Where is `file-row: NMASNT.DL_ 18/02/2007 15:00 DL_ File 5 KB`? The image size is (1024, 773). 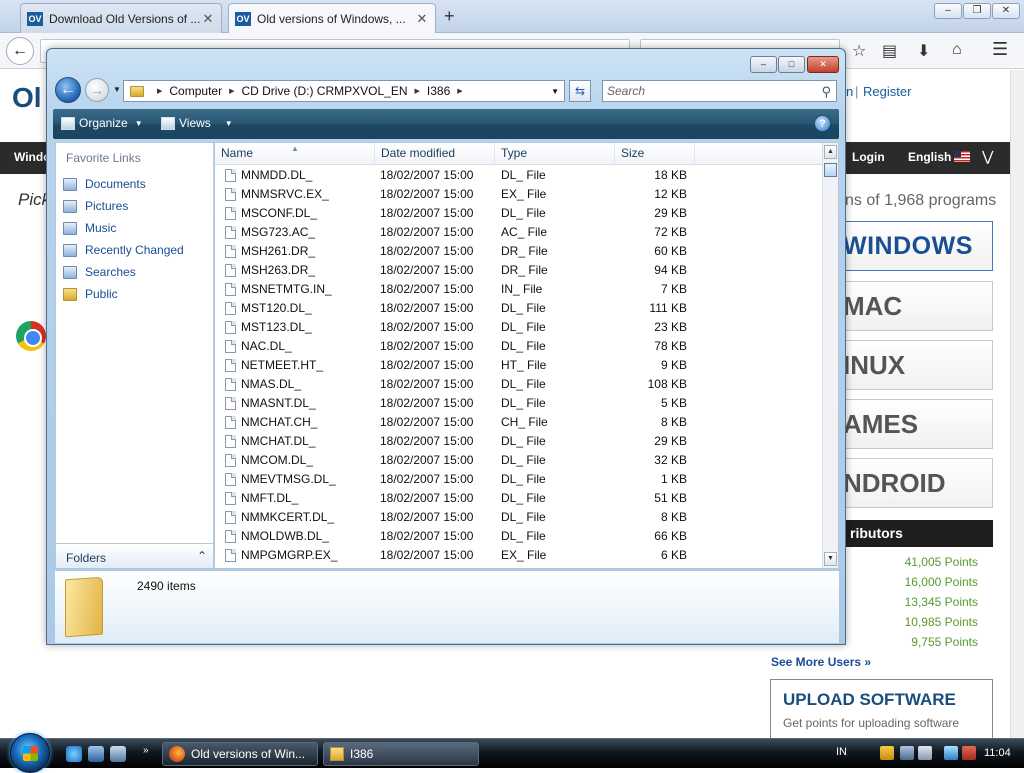
file-row: NMASNT.DL_ 18/02/2007 15:00 DL_ File 5 KB is located at coordinates (519, 403).